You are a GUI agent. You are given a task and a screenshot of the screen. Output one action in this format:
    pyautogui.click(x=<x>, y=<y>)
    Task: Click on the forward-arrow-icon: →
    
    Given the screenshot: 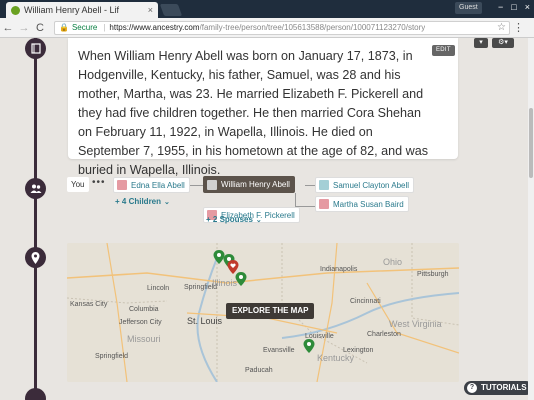 What is the action you would take?
    pyautogui.click(x=24, y=28)
    